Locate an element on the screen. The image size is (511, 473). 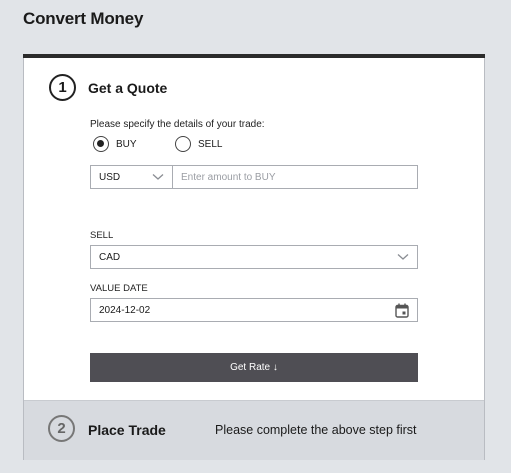
buy-amount-row: USD is located at coordinates (254, 177).